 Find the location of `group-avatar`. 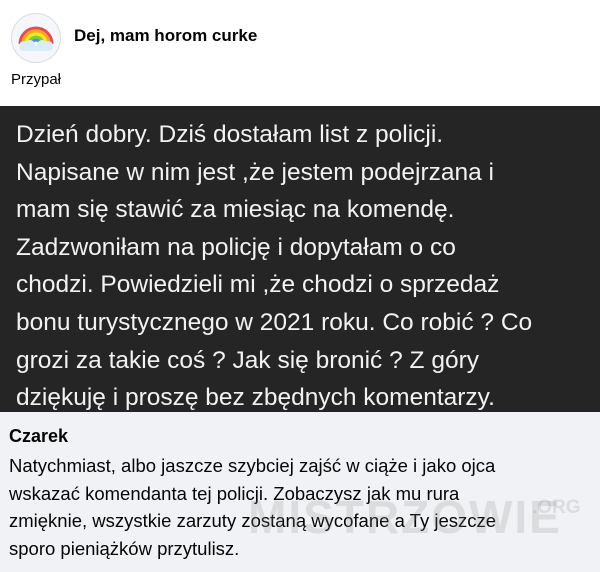

group-avatar is located at coordinates (36, 38).